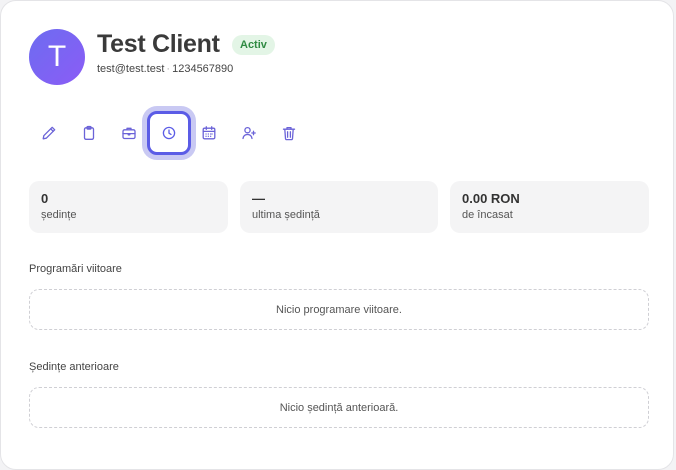  I want to click on stat-sessions: 0 ședințe, so click(128, 207).